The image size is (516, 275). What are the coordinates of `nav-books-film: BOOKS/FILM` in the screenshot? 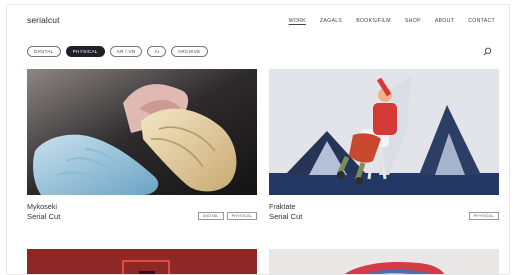 It's located at (373, 21).